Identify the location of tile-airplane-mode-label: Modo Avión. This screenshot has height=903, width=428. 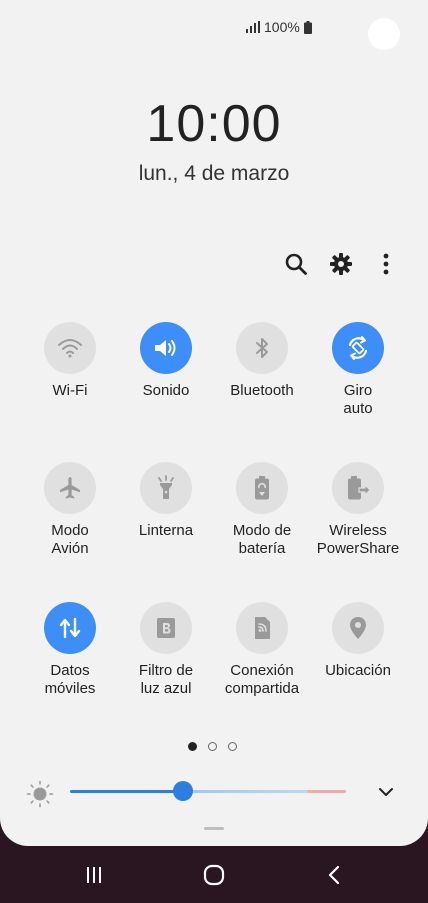
(70, 539).